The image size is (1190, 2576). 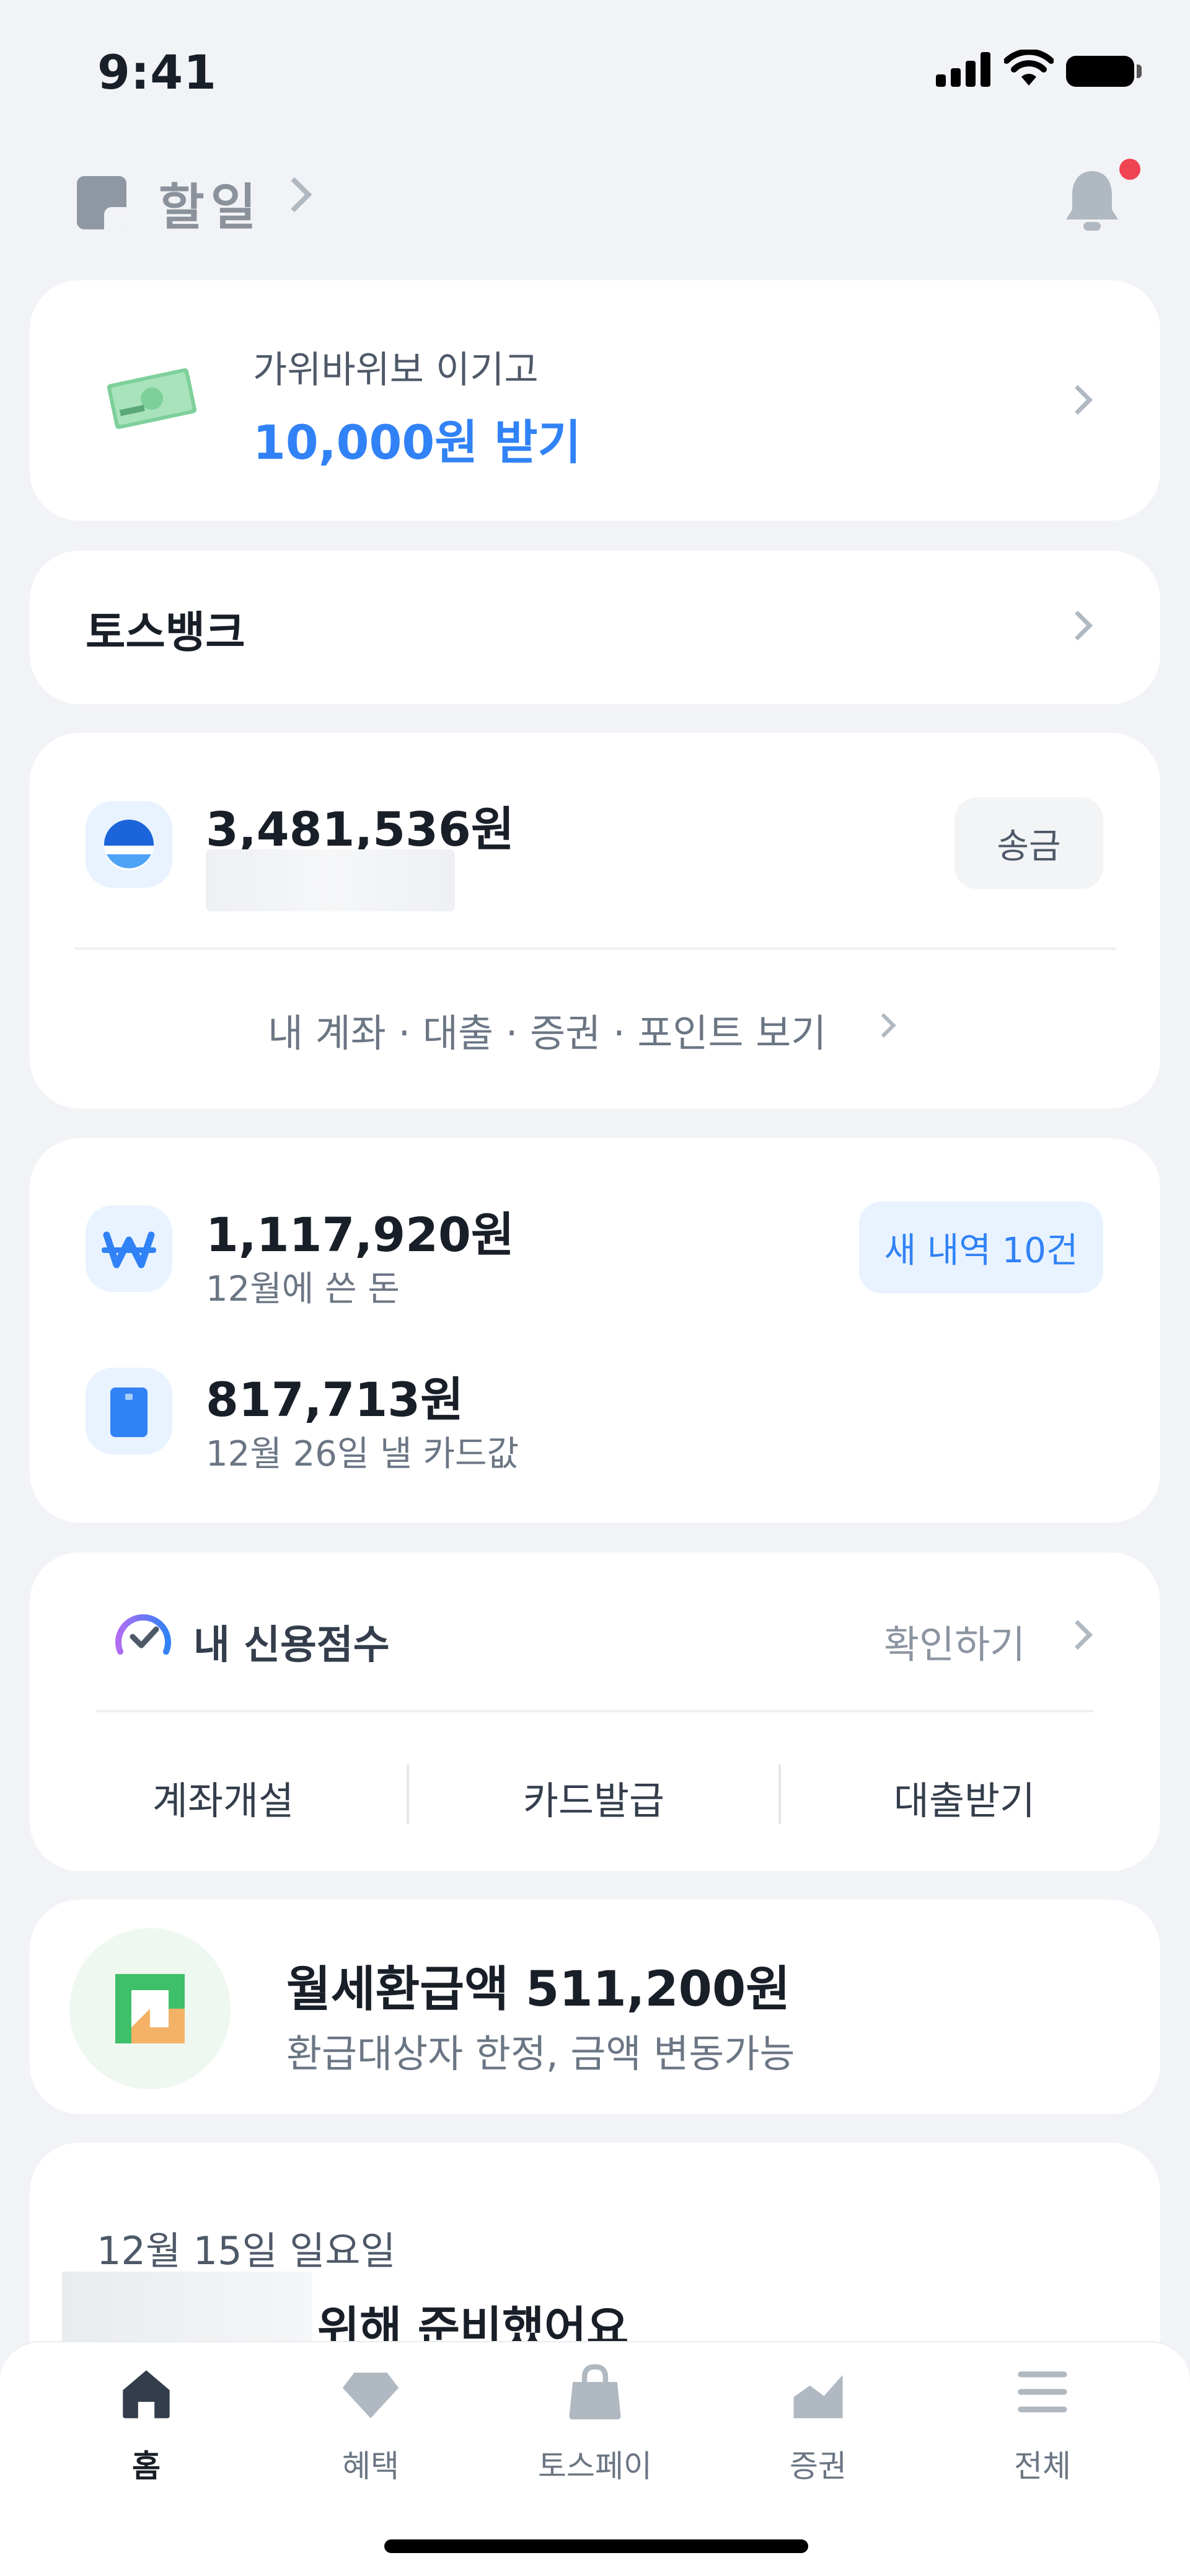 I want to click on card-payment-amount: 817,713원, so click(x=335, y=1395).